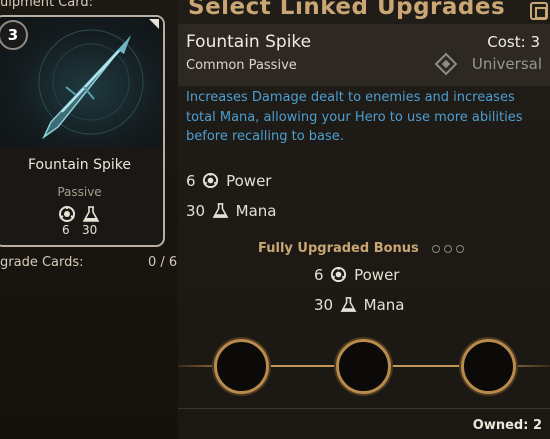 The height and width of the screenshot is (439, 550). Describe the element at coordinates (231, 211) in the screenshot. I see `stat-row-mana: 30 Mana` at that location.